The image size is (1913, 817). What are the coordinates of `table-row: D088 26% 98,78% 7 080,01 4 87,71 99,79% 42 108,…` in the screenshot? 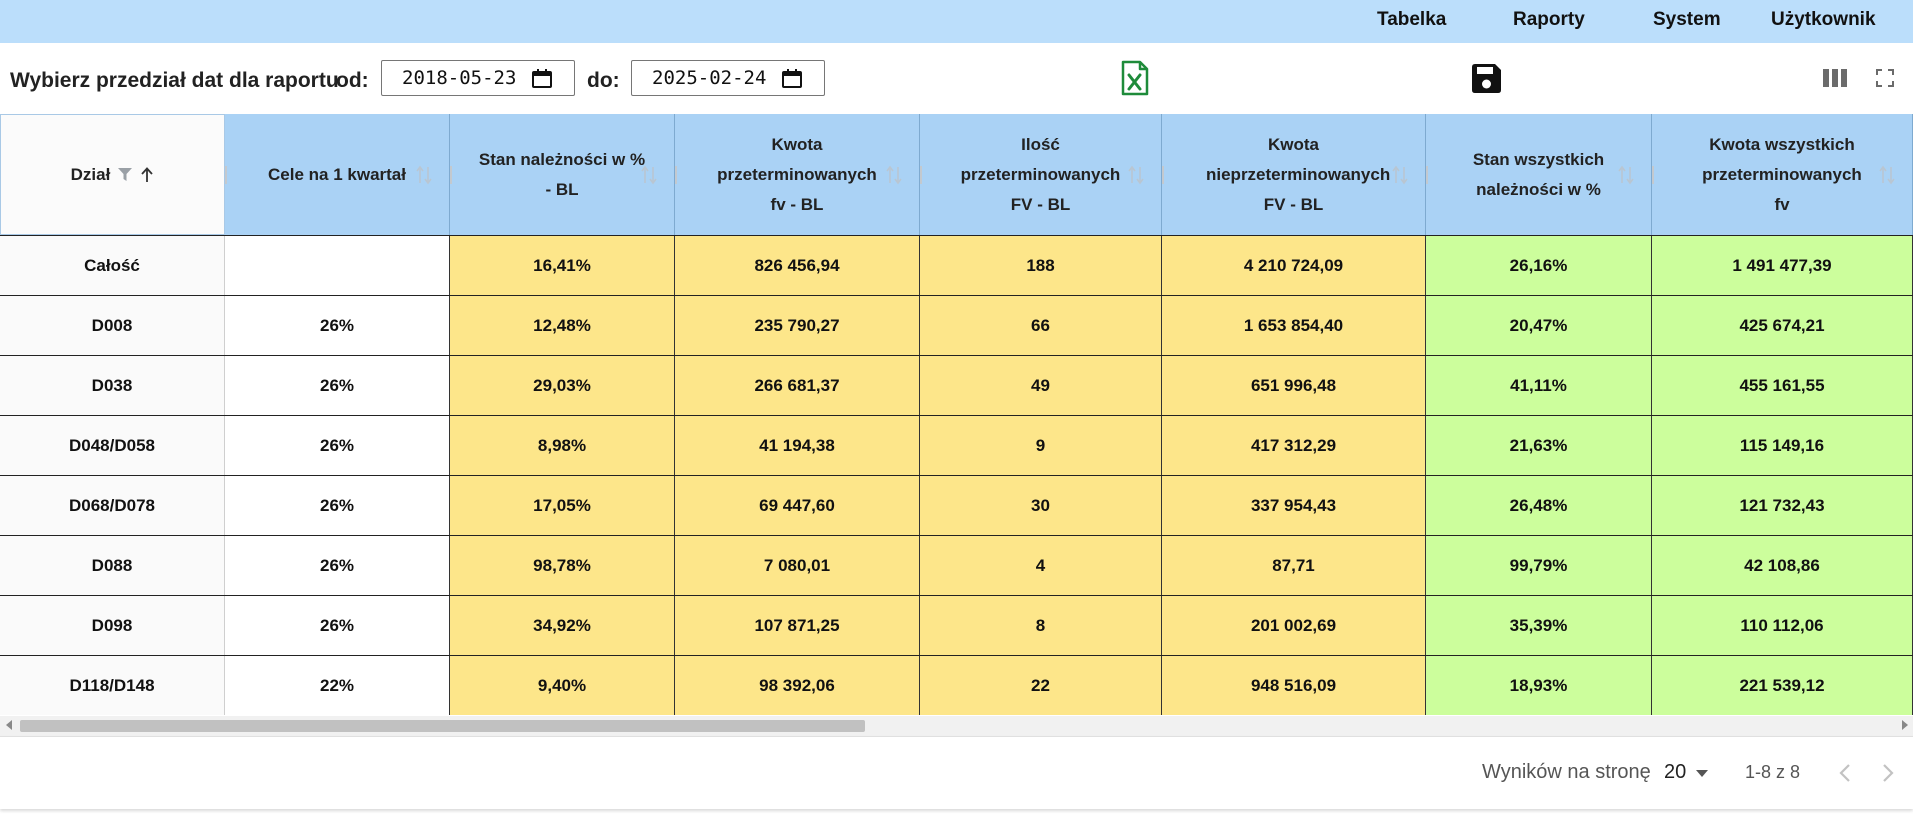 It's located at (956, 565).